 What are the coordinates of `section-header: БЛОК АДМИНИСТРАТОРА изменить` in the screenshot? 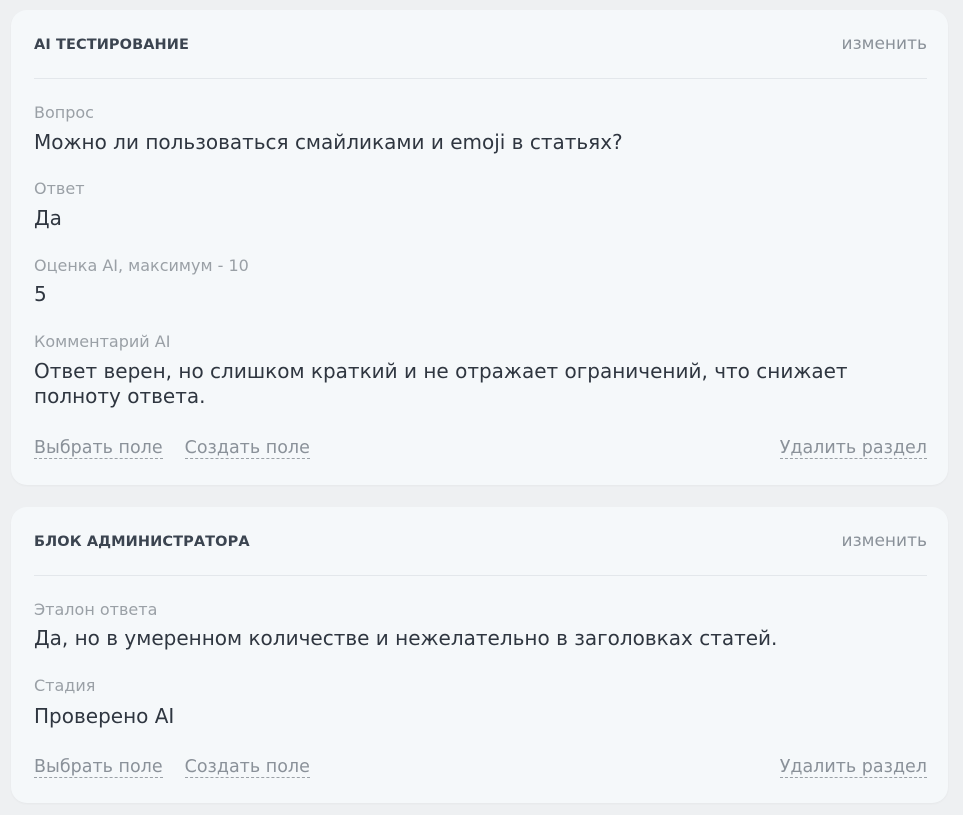 It's located at (480, 541).